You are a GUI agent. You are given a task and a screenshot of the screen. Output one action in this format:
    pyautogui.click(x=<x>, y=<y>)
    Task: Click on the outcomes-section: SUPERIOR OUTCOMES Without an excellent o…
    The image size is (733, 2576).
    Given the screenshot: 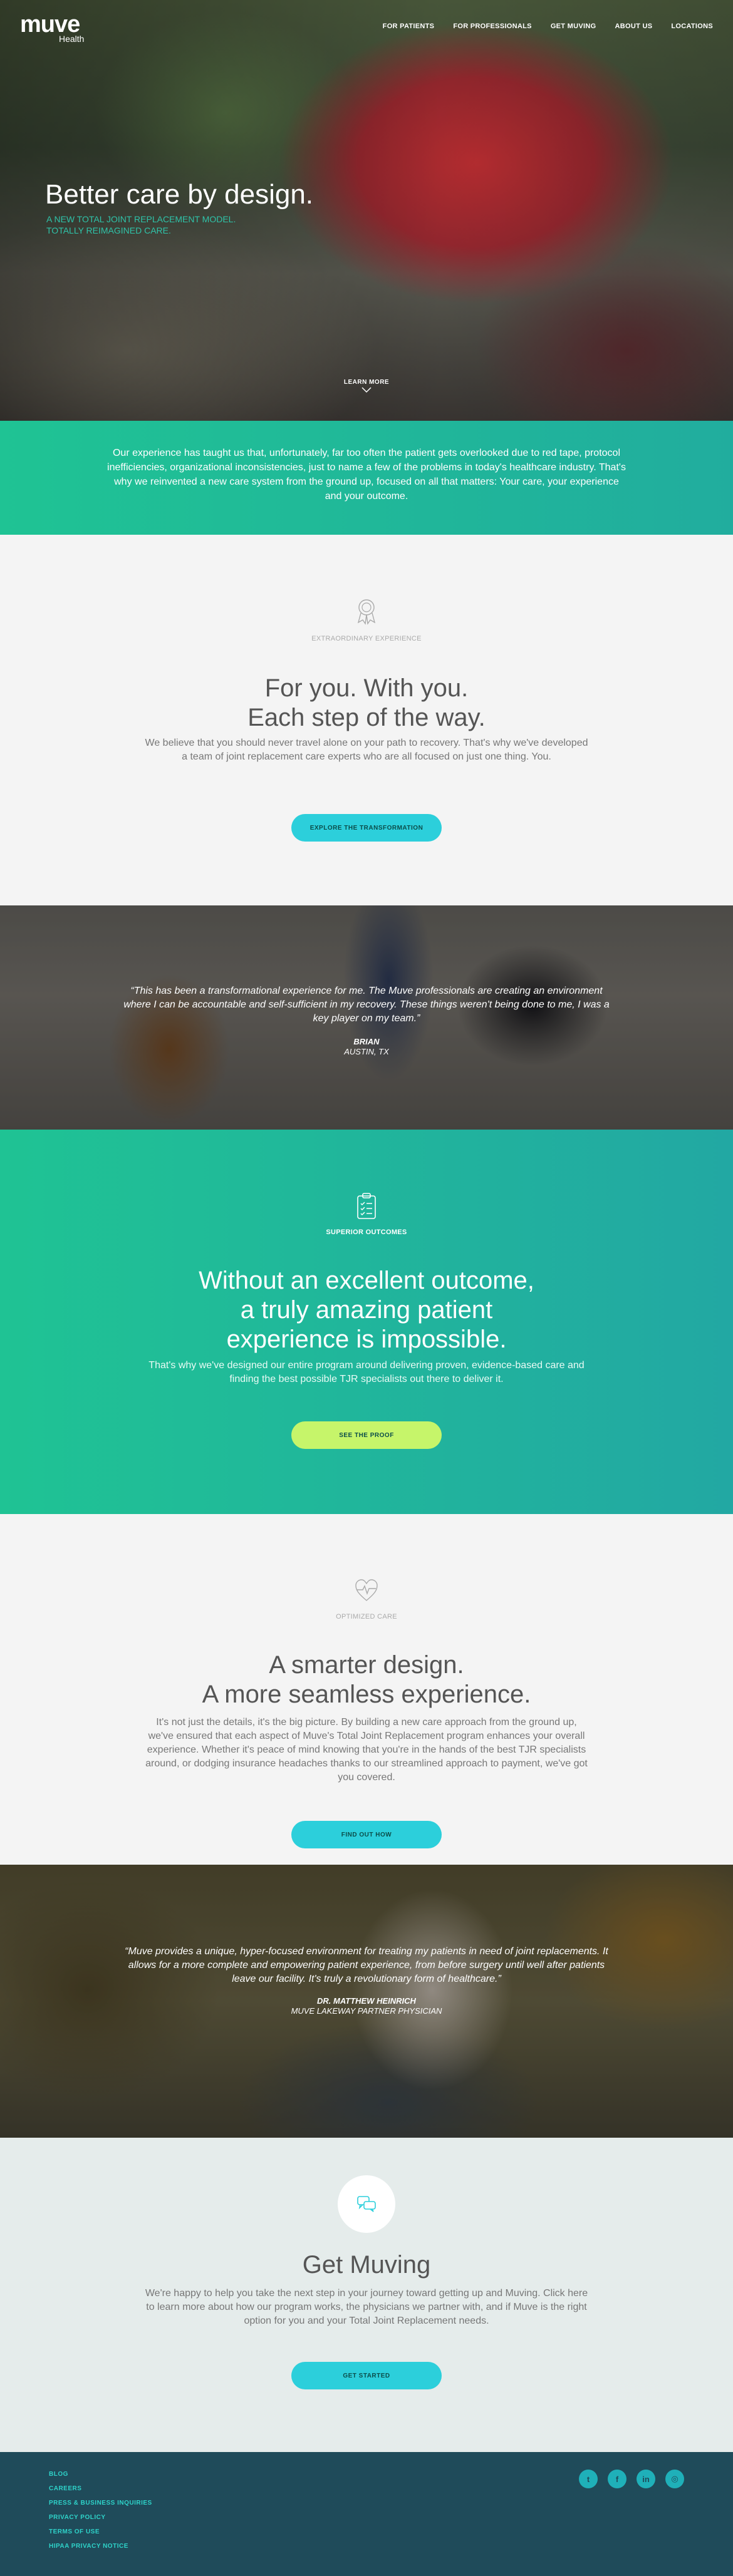 What is the action you would take?
    pyautogui.click(x=366, y=1322)
    